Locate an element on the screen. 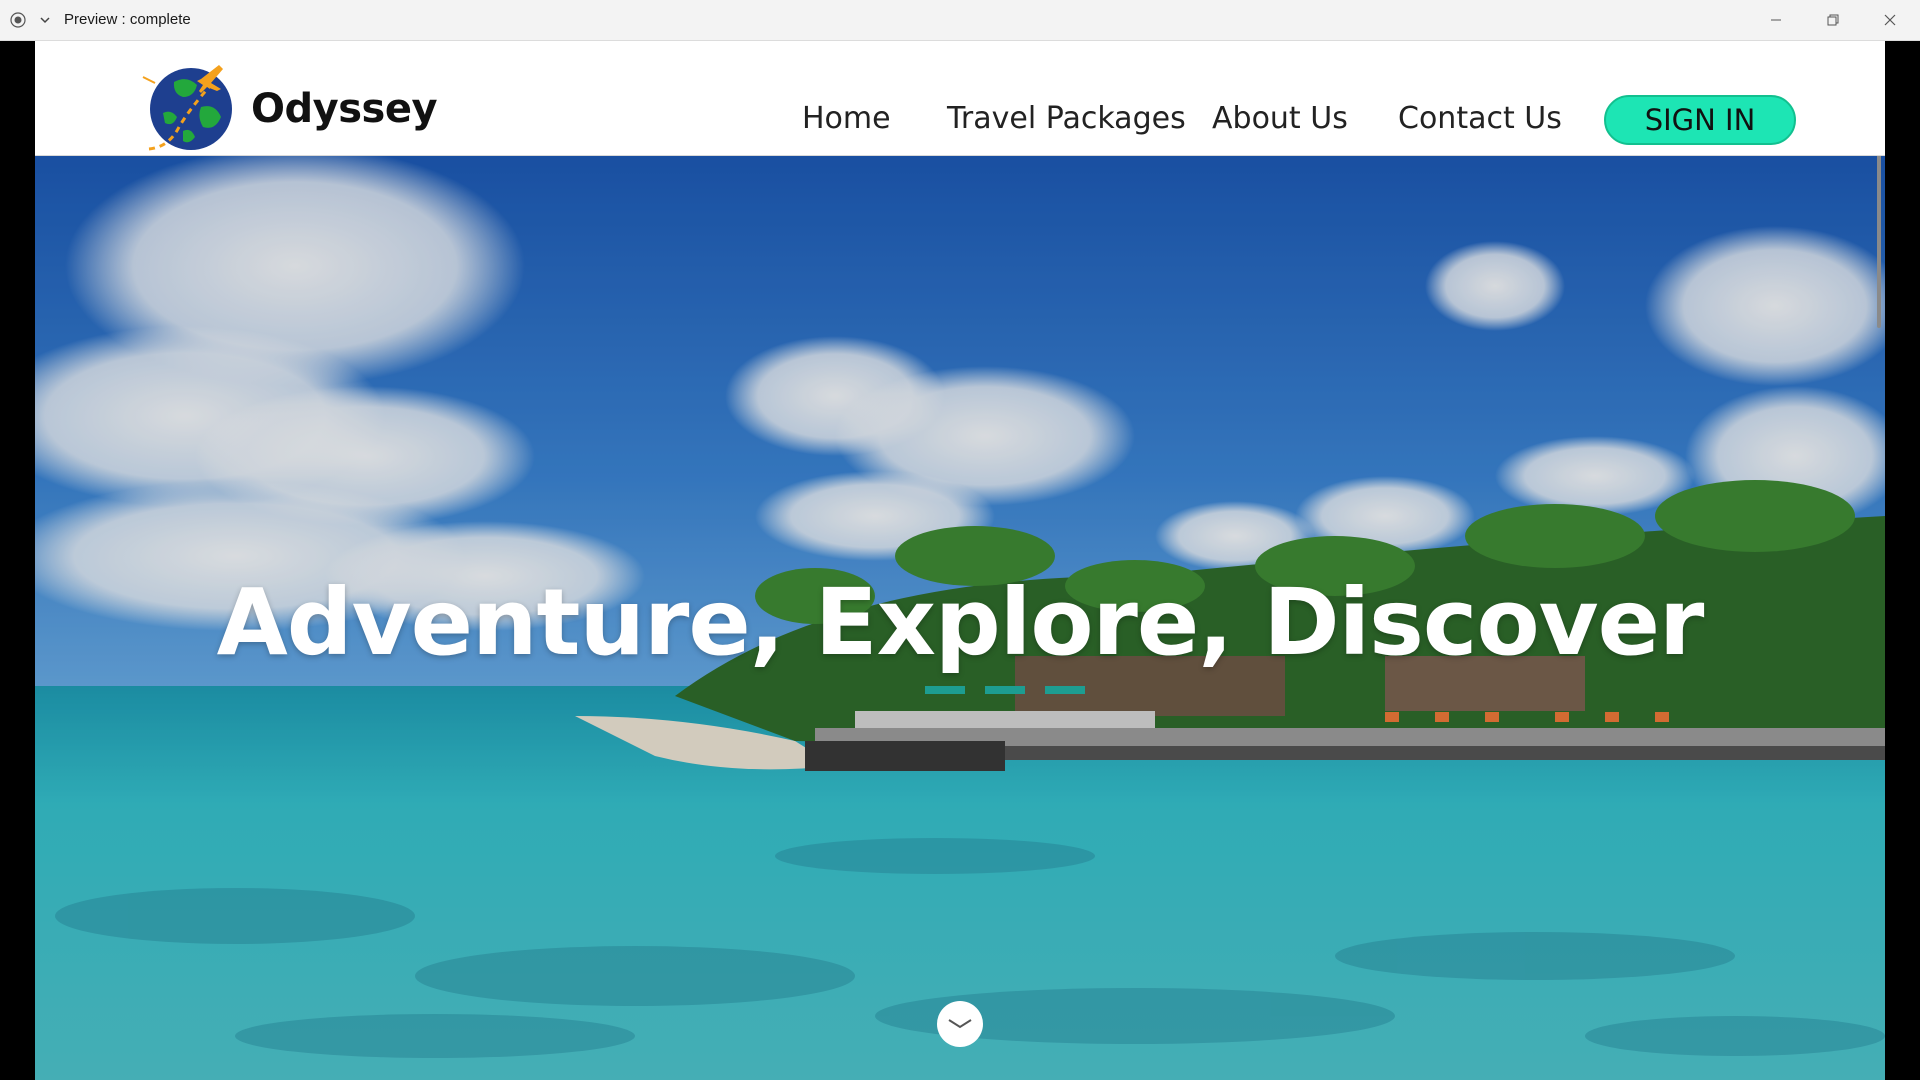 This screenshot has width=1920, height=1080. restore-icon is located at coordinates (1833, 20).